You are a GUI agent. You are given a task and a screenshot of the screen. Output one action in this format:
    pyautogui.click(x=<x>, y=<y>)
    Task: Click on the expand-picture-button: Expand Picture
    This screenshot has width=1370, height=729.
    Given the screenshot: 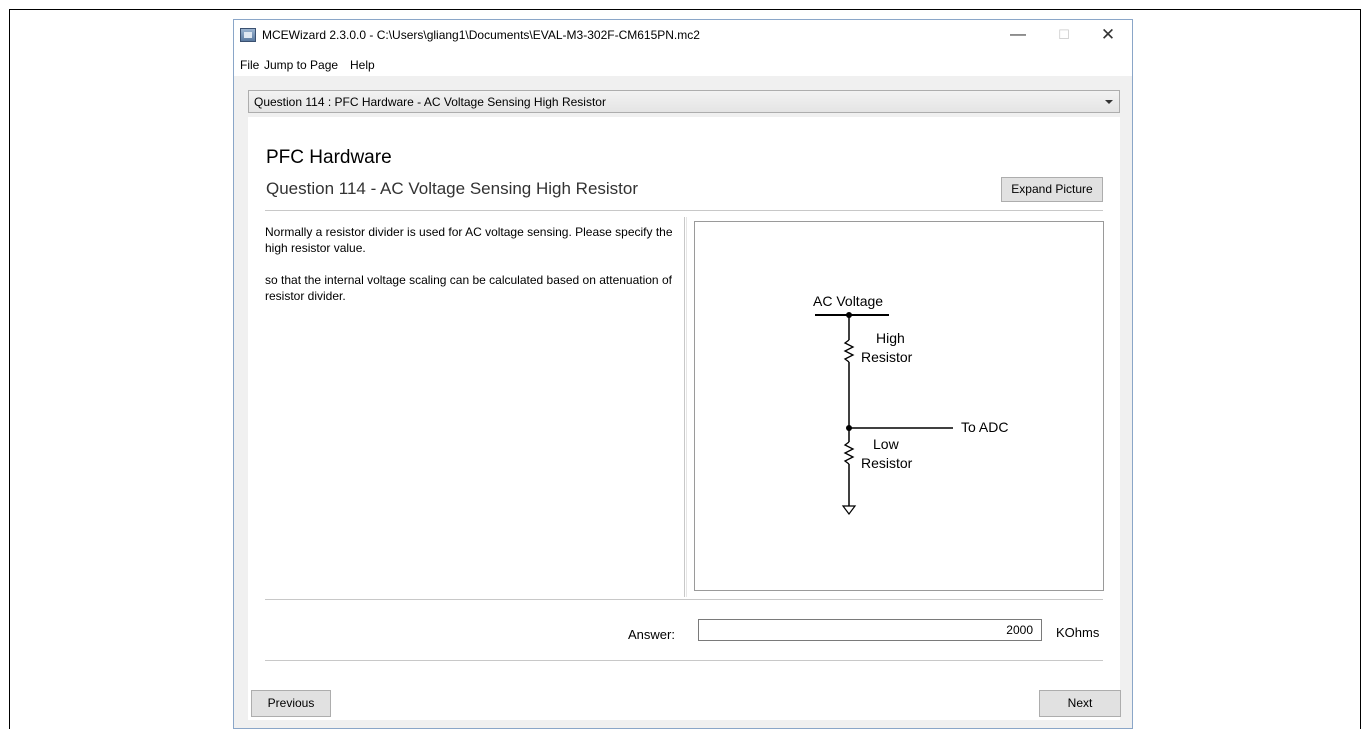 What is the action you would take?
    pyautogui.click(x=1052, y=189)
    